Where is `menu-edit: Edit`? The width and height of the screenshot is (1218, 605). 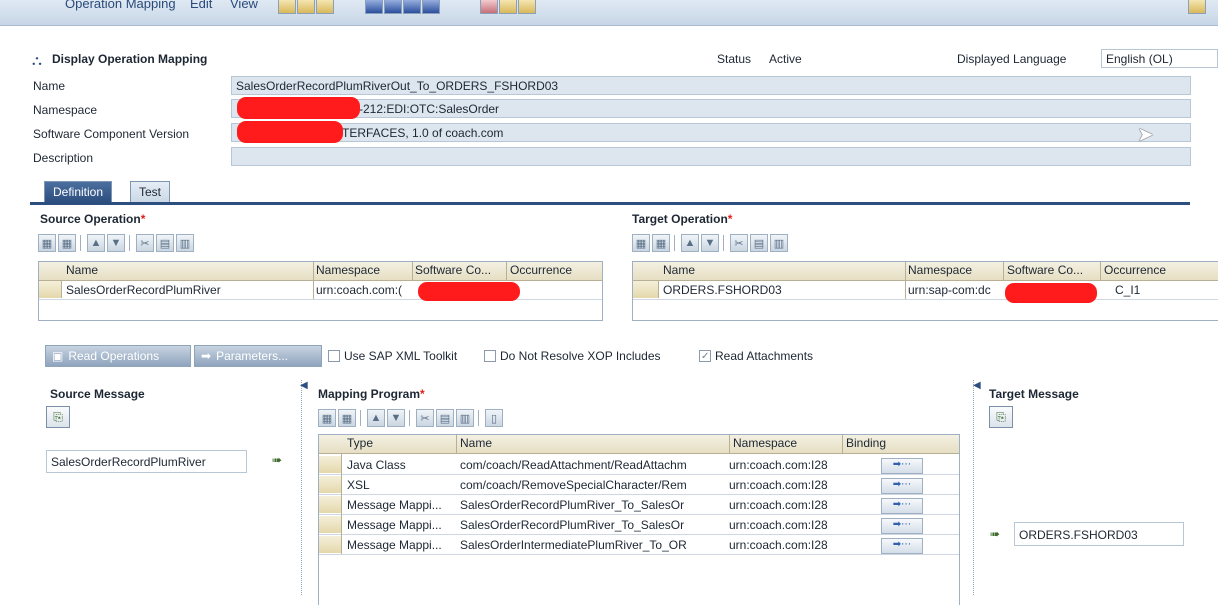 menu-edit: Edit is located at coordinates (201, 5).